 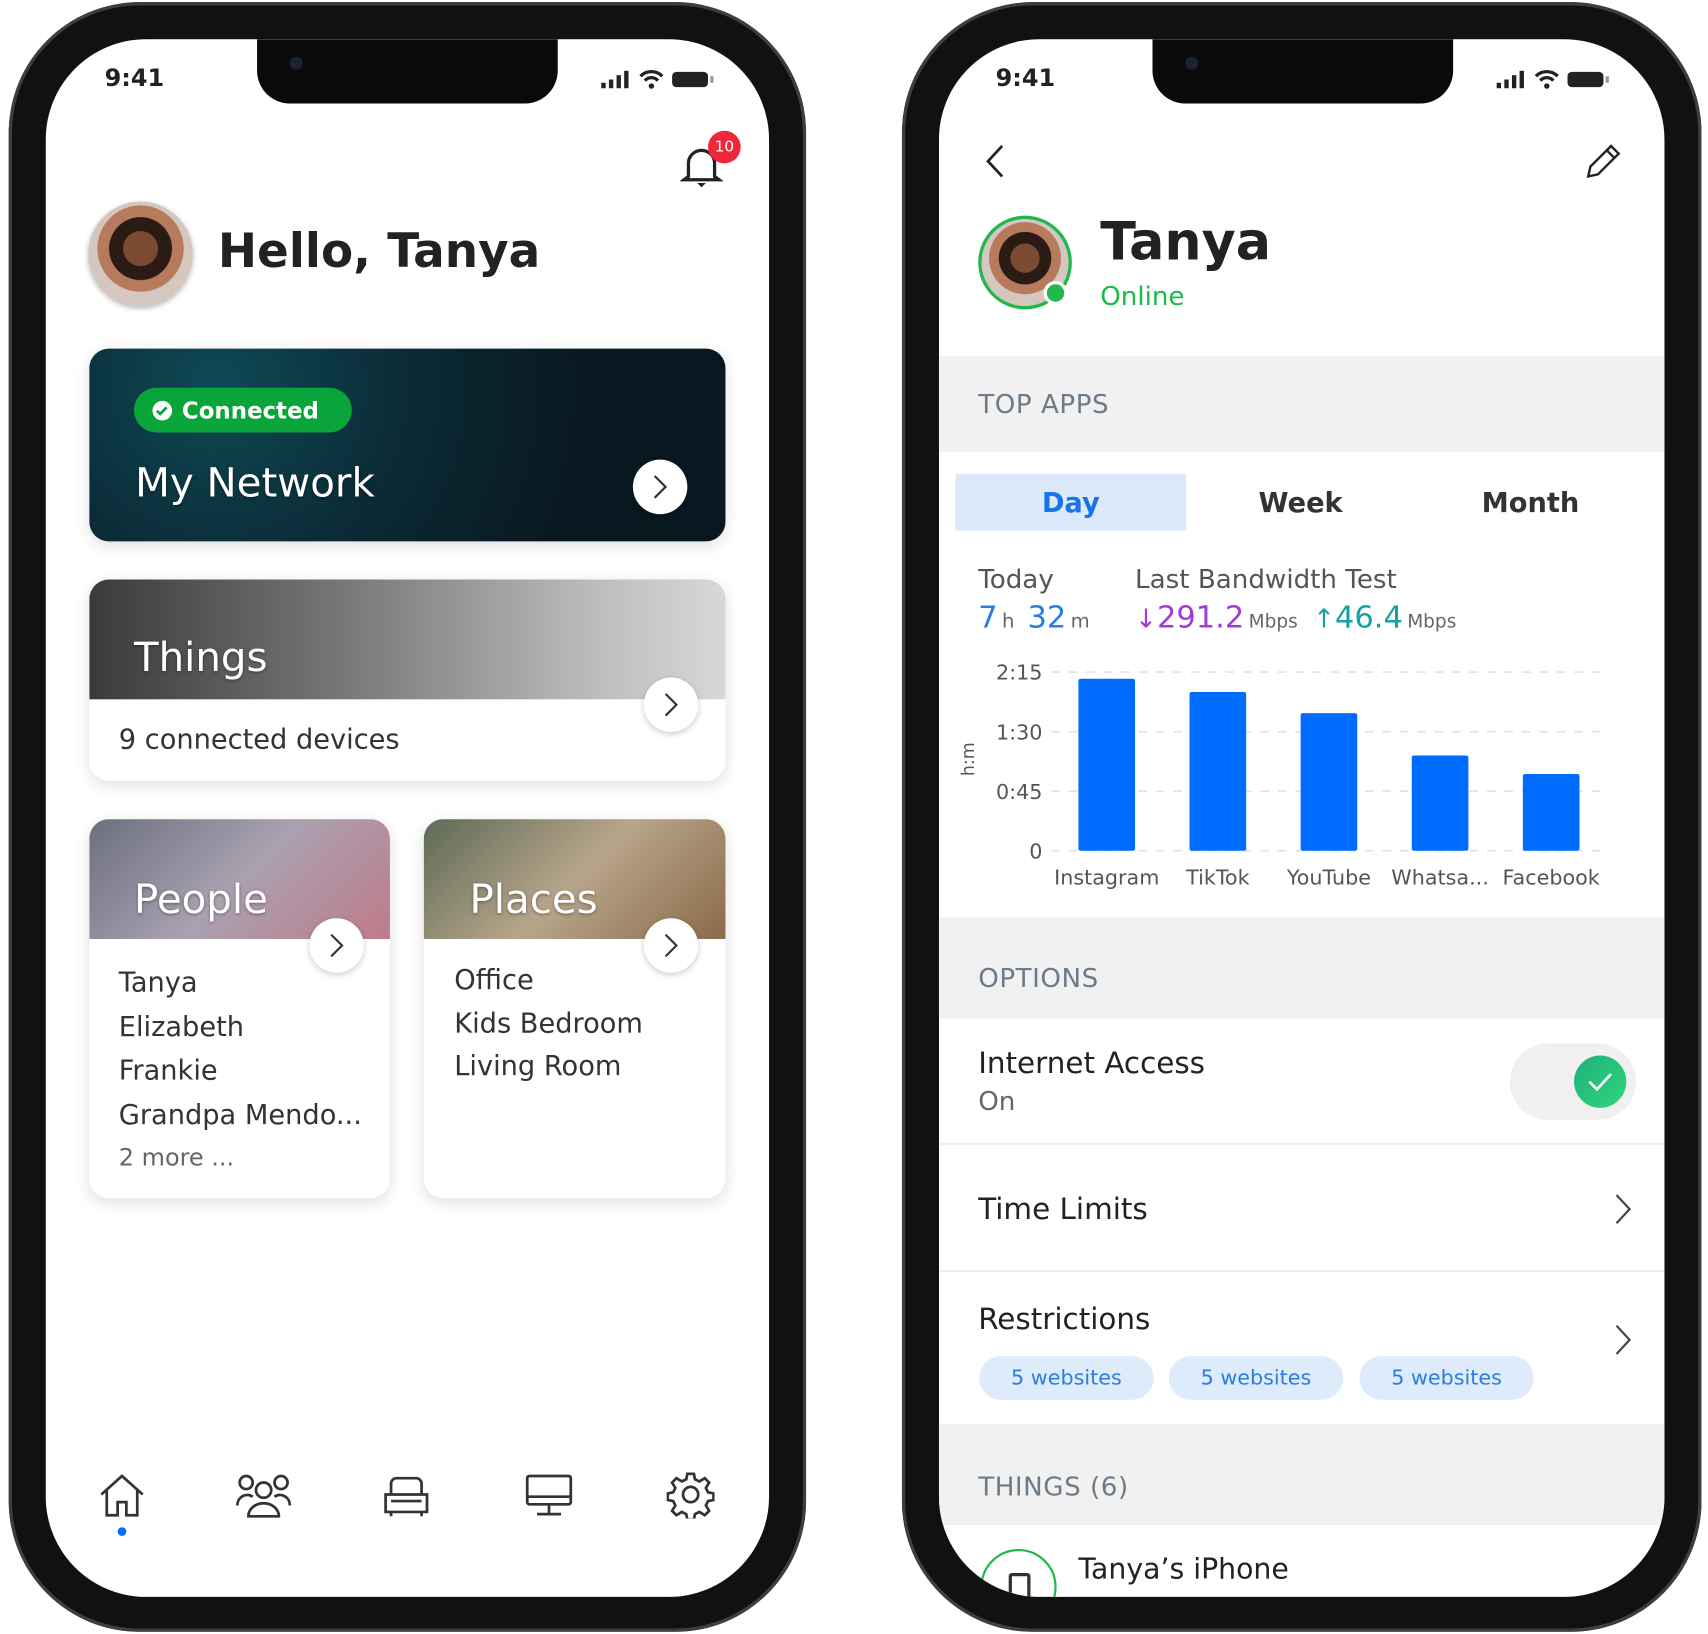 I want to click on place-item: Office, so click(x=548, y=980).